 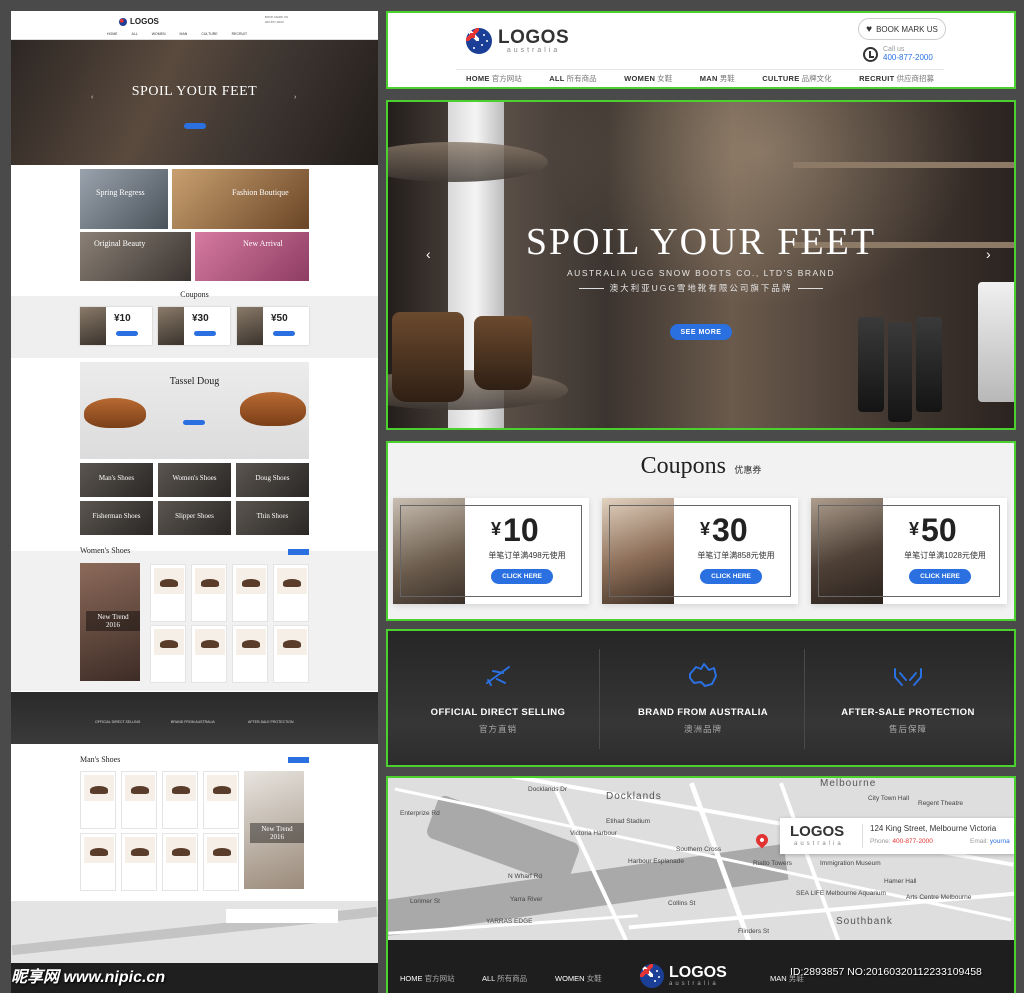 I want to click on map-label: Regent Theatre, so click(x=941, y=803).